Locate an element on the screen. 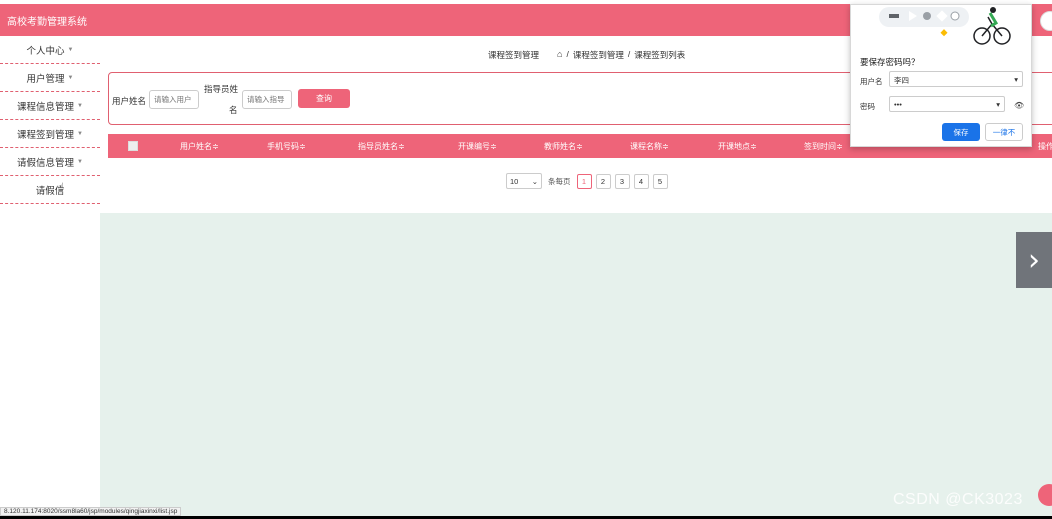 The image size is (1052, 519). page-button: 3 is located at coordinates (622, 181).